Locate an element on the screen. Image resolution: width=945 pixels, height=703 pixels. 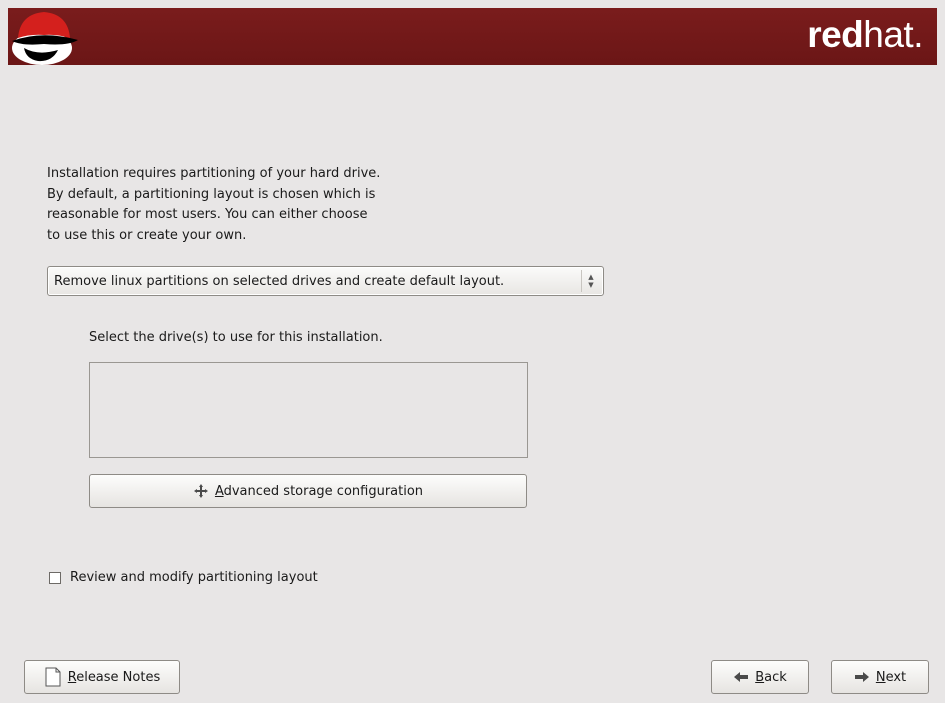
next-button: Next is located at coordinates (880, 677).